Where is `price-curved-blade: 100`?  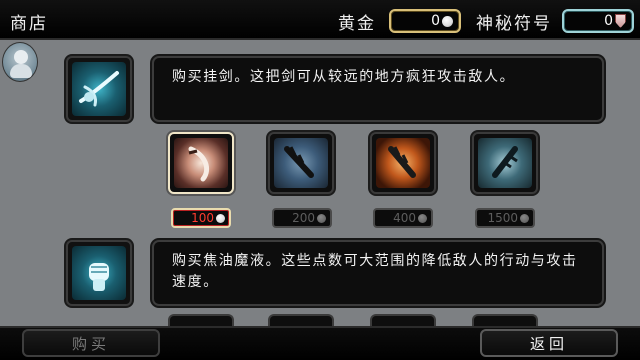 price-curved-blade: 100 is located at coordinates (201, 218).